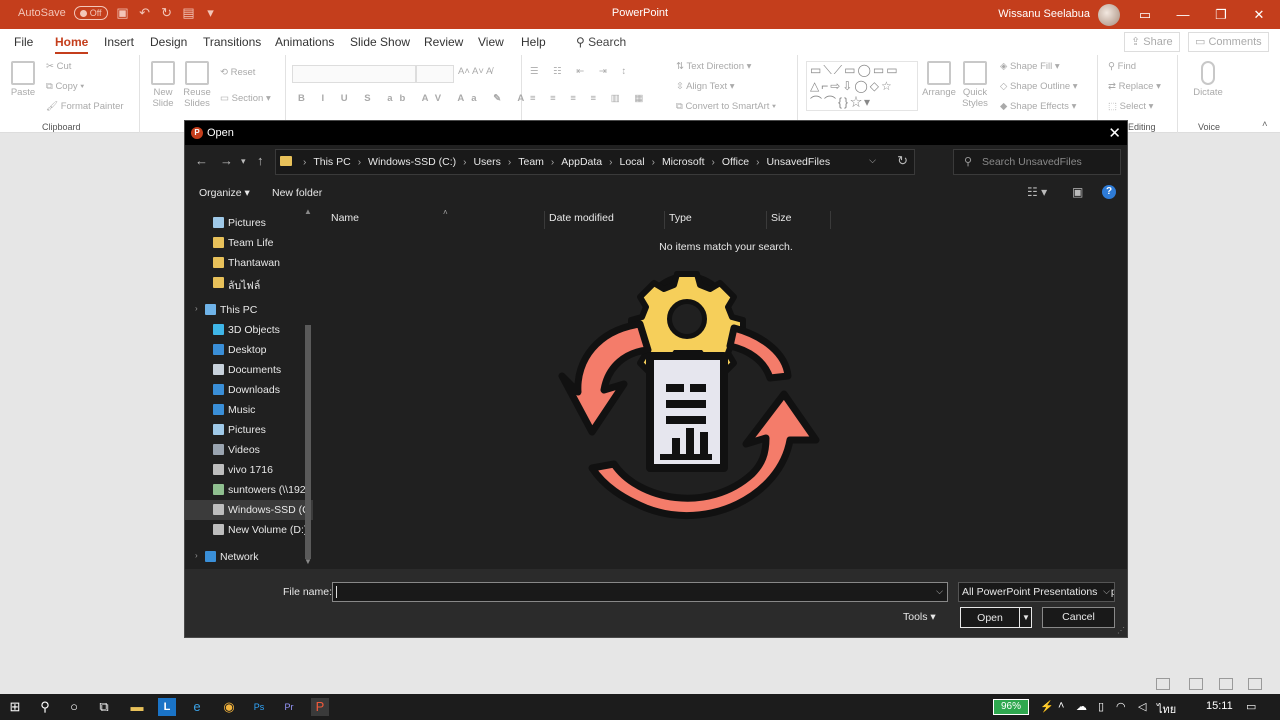 The width and height of the screenshot is (1280, 720). Describe the element at coordinates (1208, 79) in the screenshot. I see `dictate-button: Dictate` at that location.